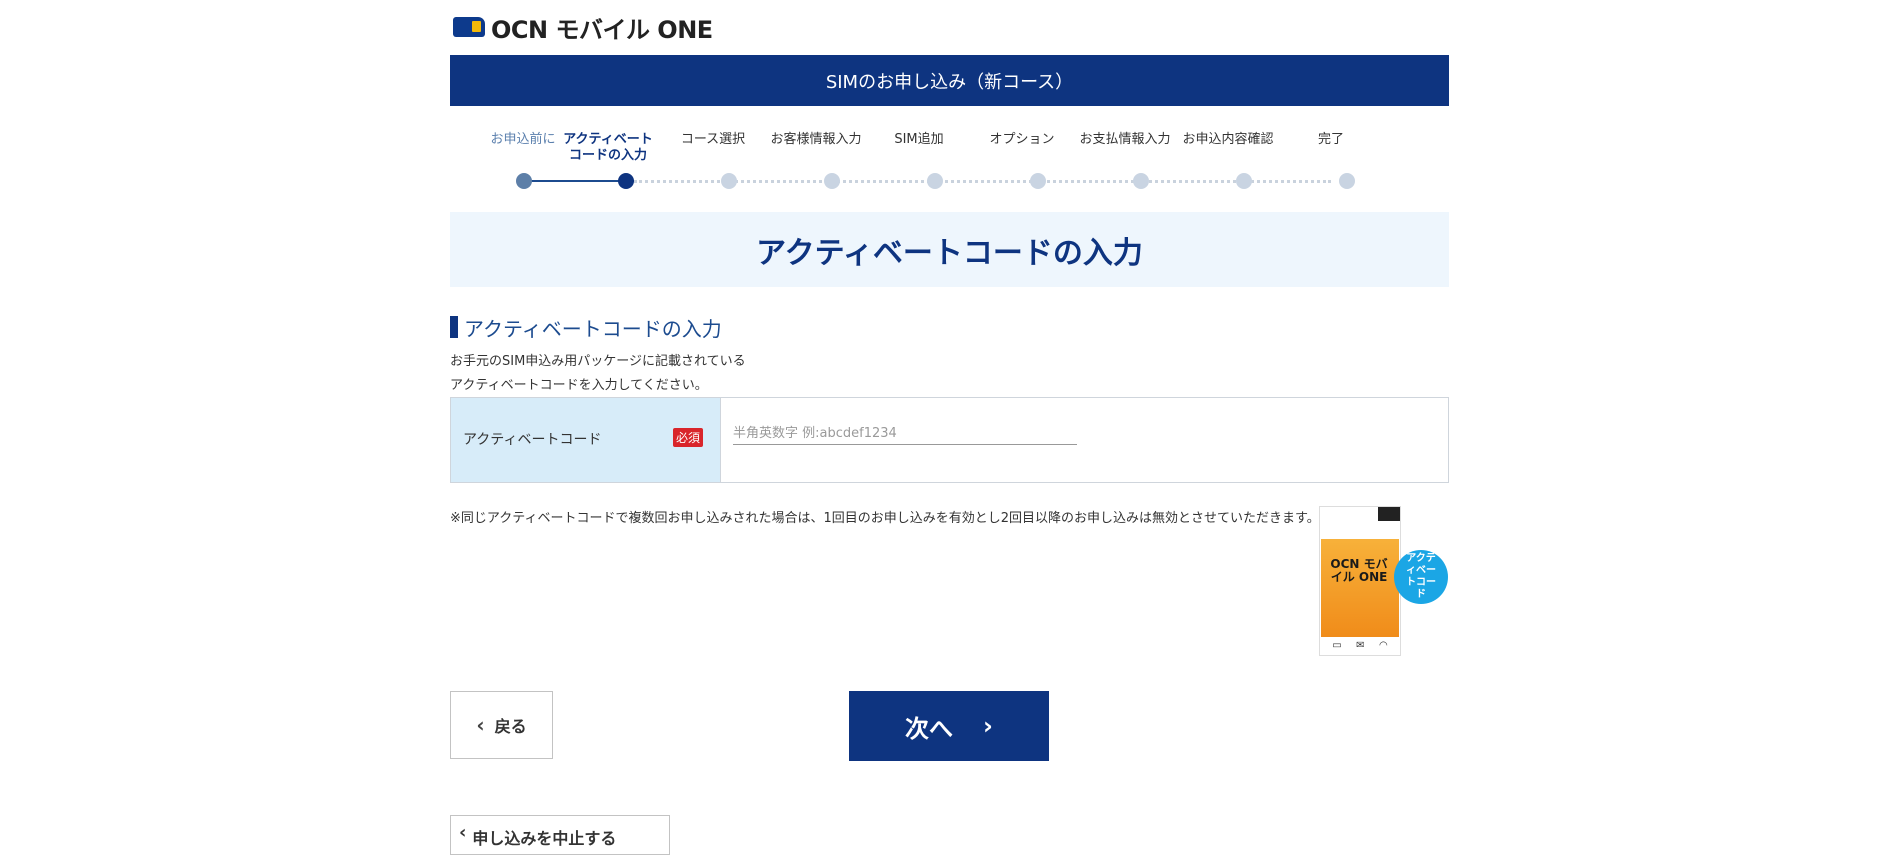  I want to click on chevron-right-icon: ›, so click(988, 726).